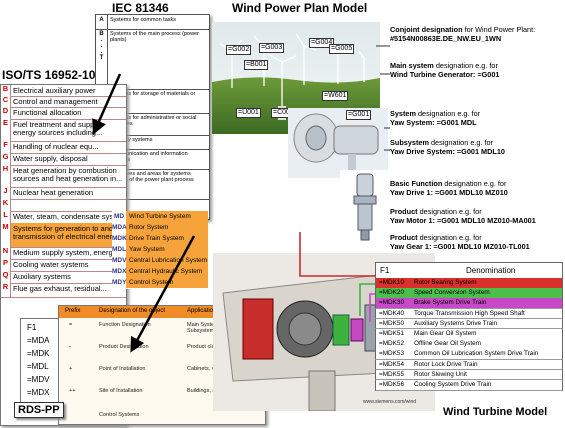  What do you see at coordinates (372, 307) in the screenshot?
I see `magenta-connector` at bounding box center [372, 307].